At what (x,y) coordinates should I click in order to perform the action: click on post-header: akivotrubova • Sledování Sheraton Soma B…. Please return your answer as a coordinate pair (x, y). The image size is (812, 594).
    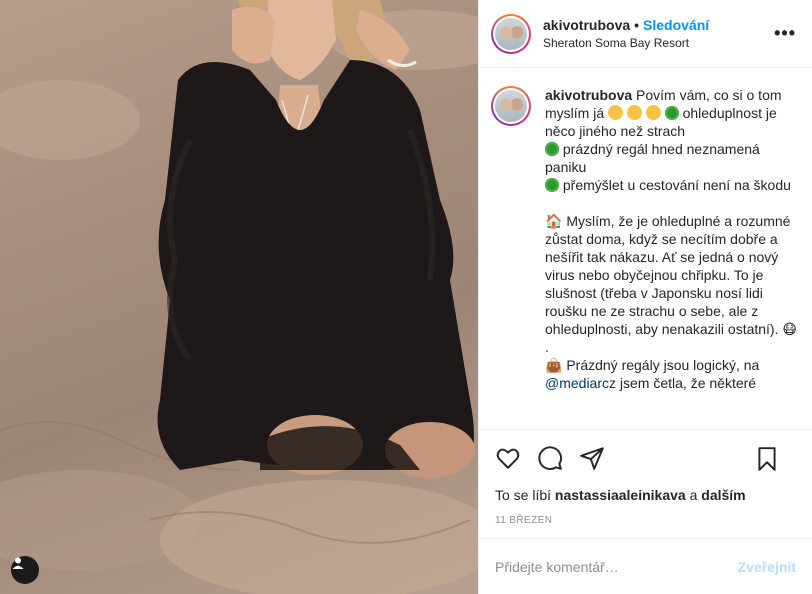
    Looking at the image, I should click on (645, 34).